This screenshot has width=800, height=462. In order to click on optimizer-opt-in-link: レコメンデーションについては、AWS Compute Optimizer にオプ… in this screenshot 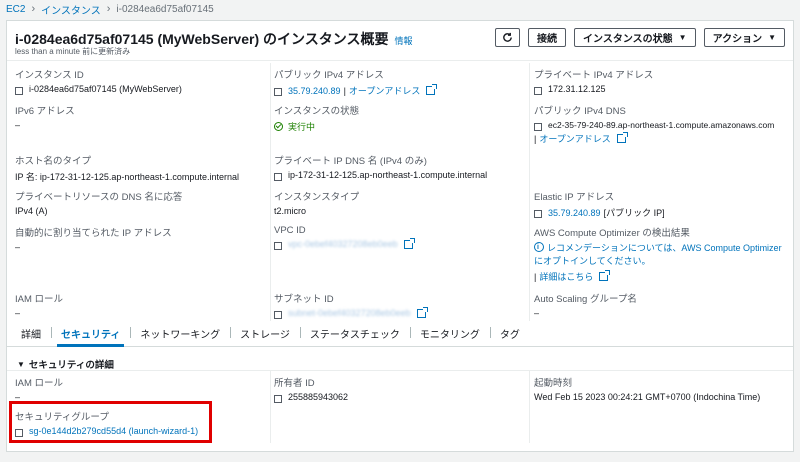, I will do `click(658, 254)`.